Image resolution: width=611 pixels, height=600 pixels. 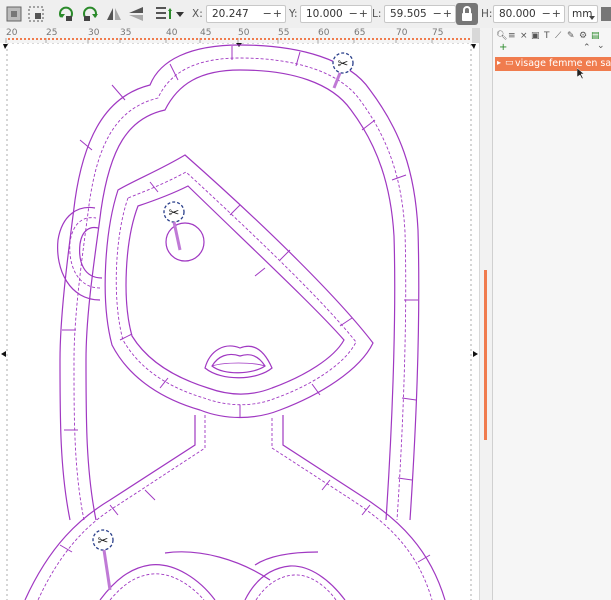 I want to click on neck-left-outer-path, so click(x=110, y=507).